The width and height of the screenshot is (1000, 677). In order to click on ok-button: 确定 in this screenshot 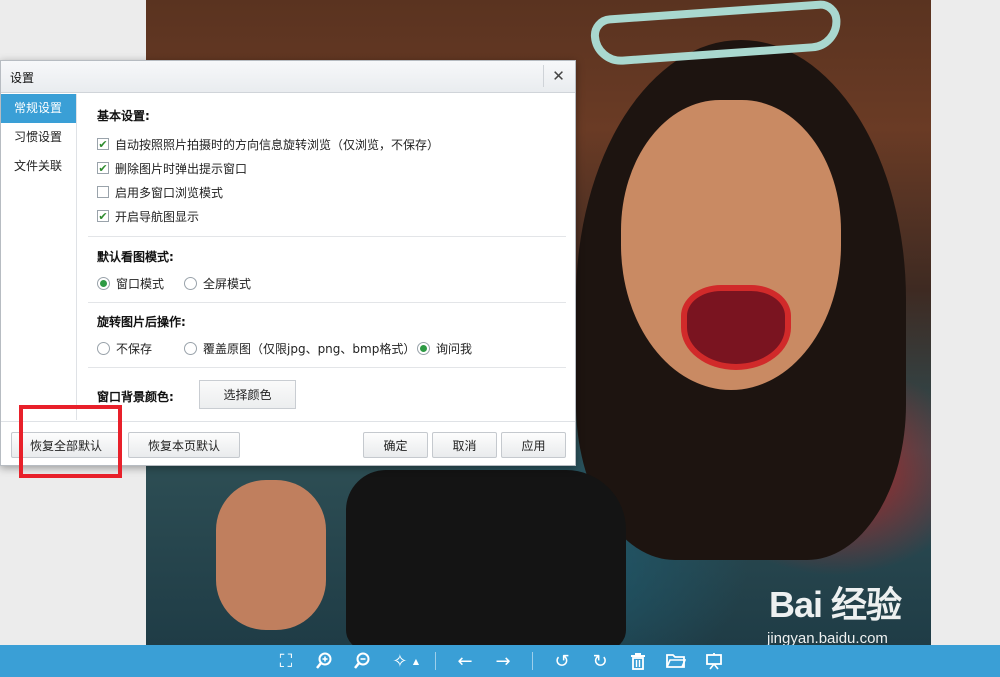, I will do `click(395, 445)`.